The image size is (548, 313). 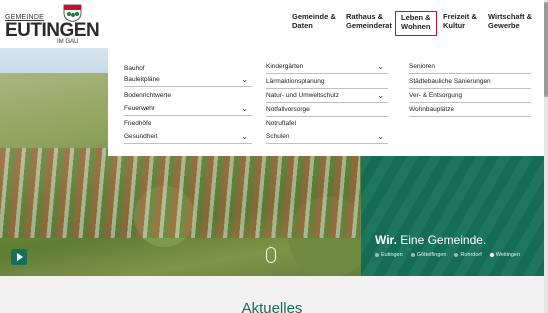 What do you see at coordinates (188, 109) in the screenshot?
I see `menu-item-feuerwehr: Feuerwehr ⌄` at bounding box center [188, 109].